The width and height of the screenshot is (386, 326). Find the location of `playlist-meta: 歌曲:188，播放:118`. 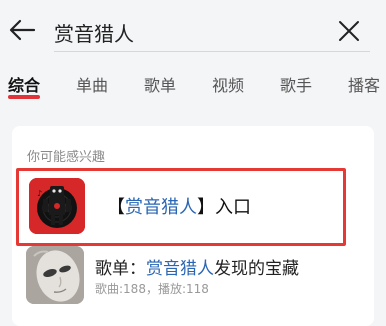

playlist-meta: 歌曲:188，播放:118 is located at coordinates (152, 289).